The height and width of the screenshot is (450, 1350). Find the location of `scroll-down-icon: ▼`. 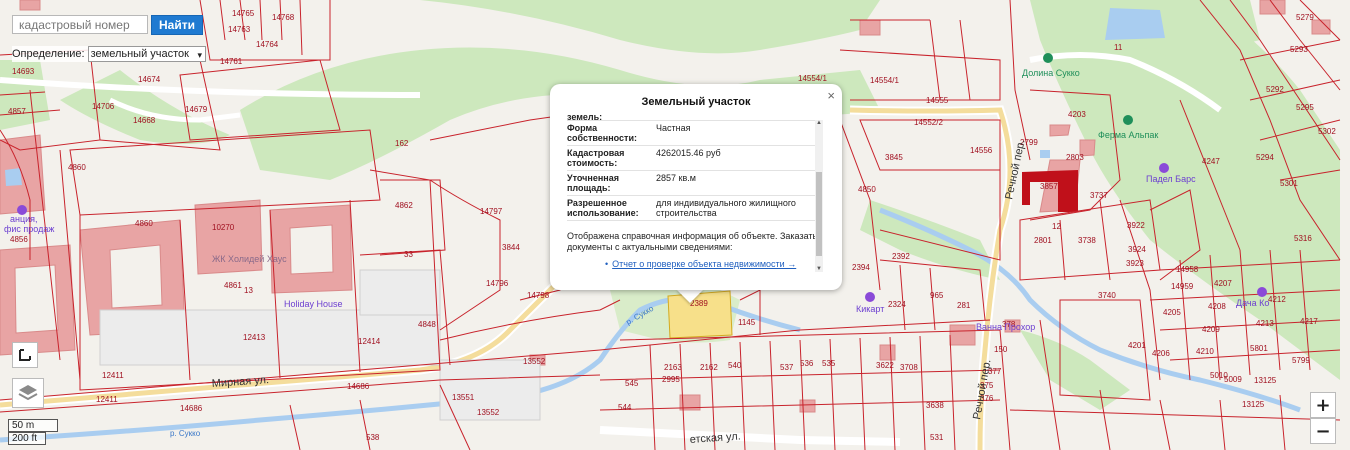

scroll-down-icon: ▼ is located at coordinates (819, 269).